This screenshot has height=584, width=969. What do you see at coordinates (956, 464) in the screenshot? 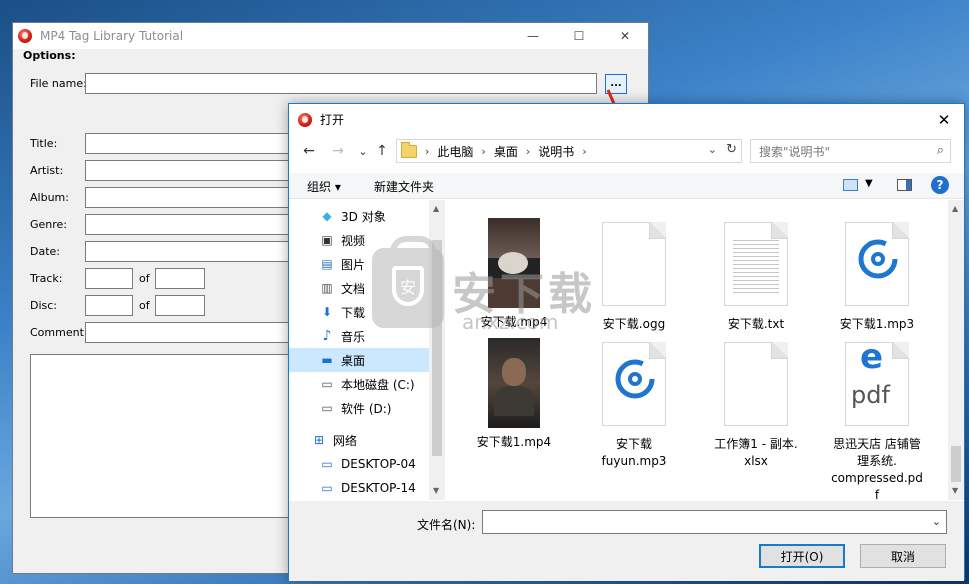
I see `files-scrollbar-thumb` at bounding box center [956, 464].